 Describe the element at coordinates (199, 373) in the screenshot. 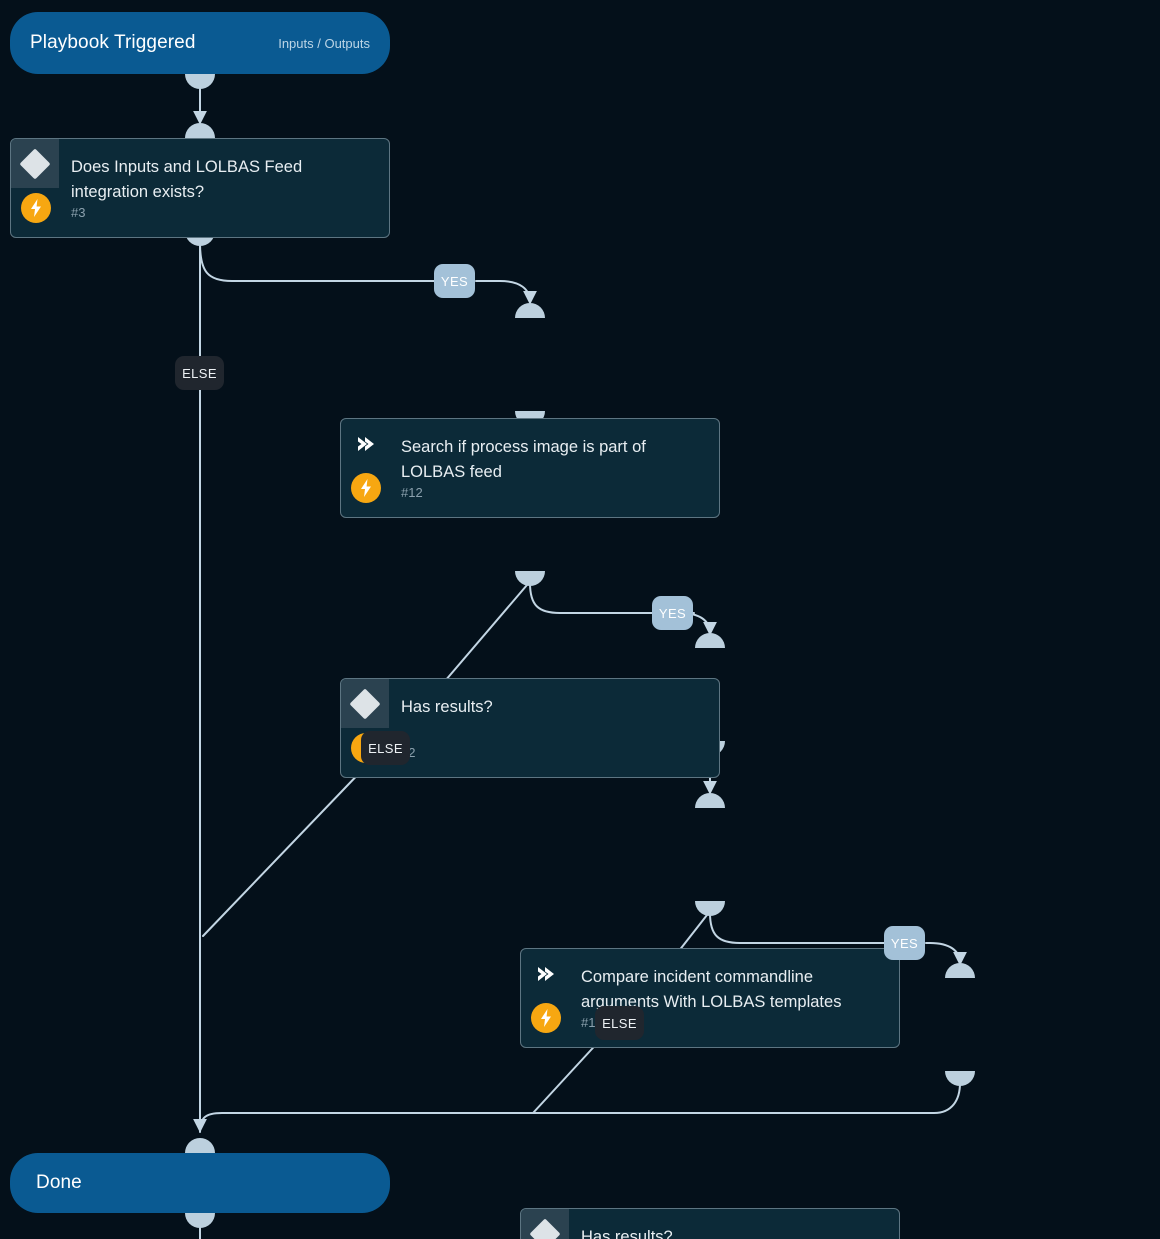

I see `branch-label-else-n3: ELSE` at that location.